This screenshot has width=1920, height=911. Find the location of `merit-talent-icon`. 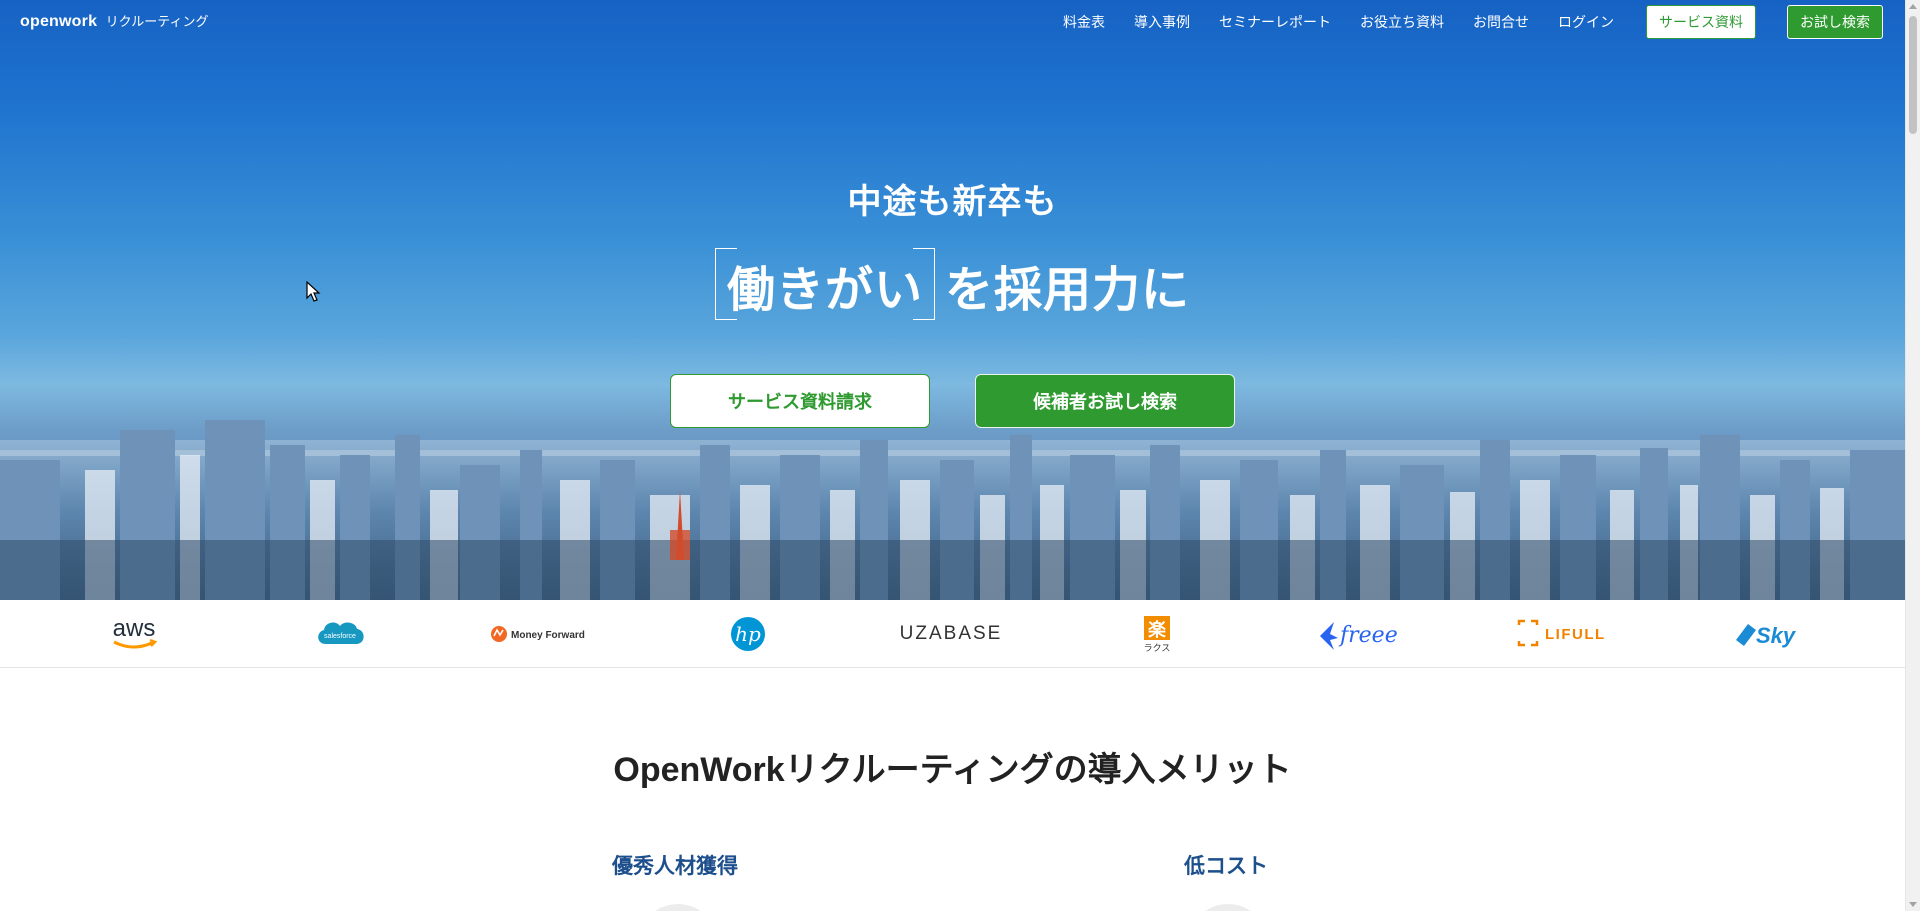

merit-talent-icon is located at coordinates (678, 907).